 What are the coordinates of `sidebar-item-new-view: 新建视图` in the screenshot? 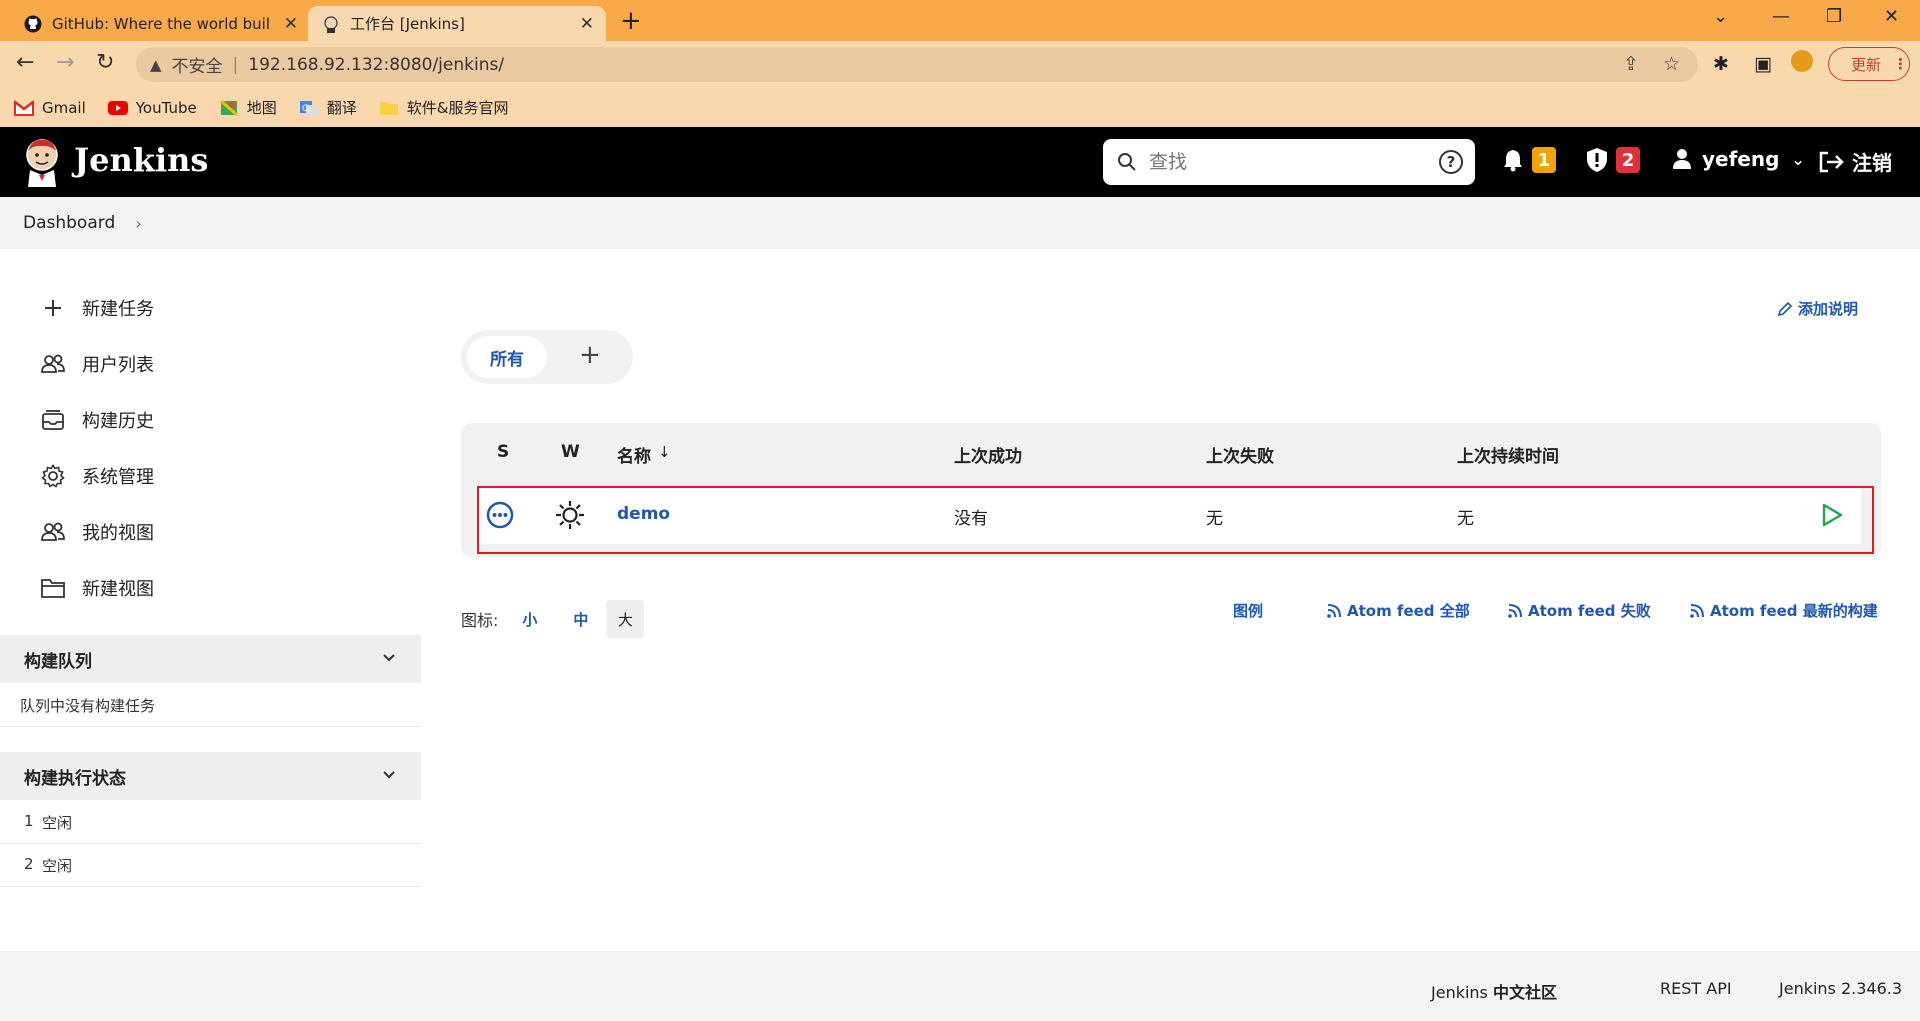 It's located at (97, 588).